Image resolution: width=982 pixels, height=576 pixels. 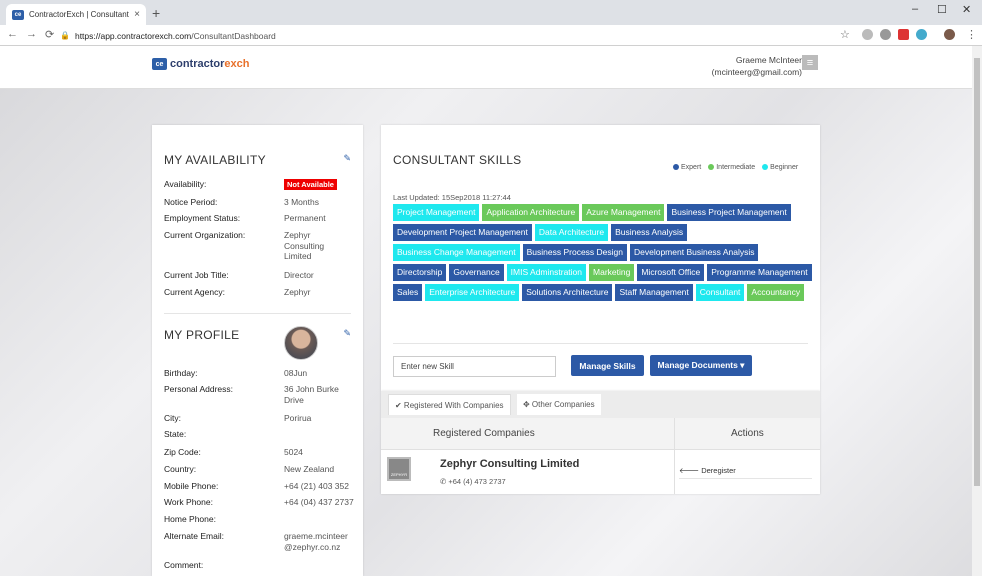 I want to click on skill-chip: Solutions Architecture, so click(x=567, y=292).